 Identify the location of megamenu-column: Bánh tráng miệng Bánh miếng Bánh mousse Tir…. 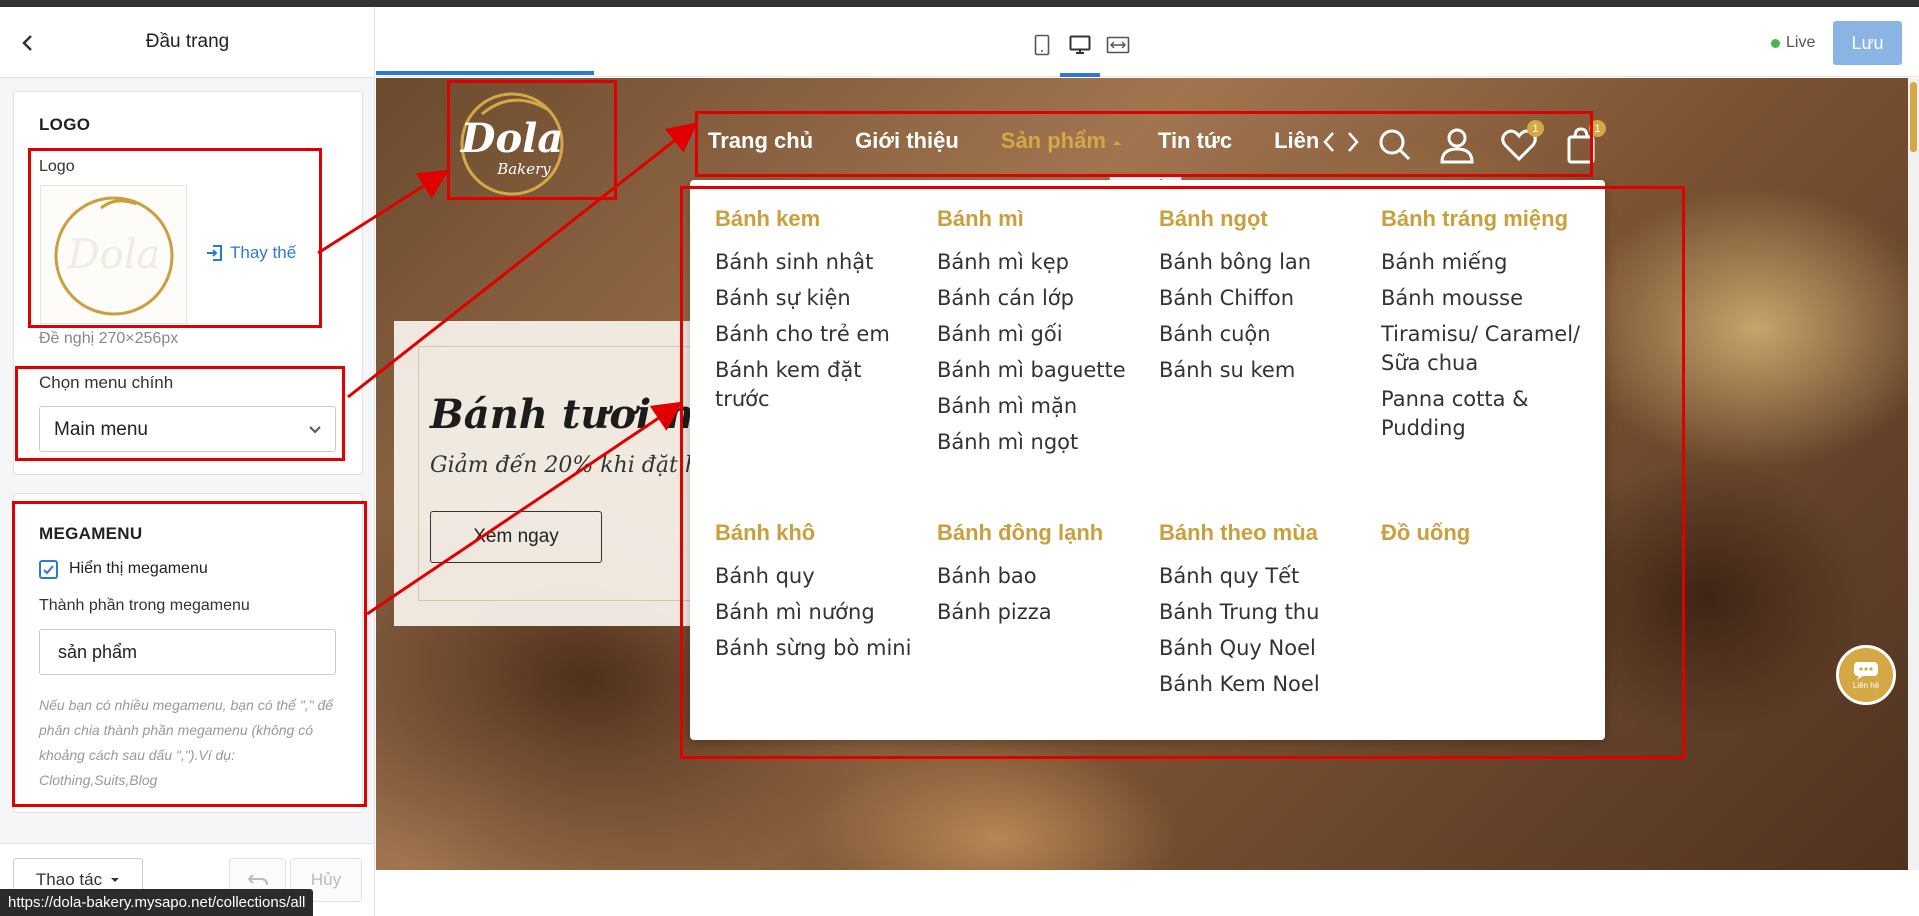
(1483, 328).